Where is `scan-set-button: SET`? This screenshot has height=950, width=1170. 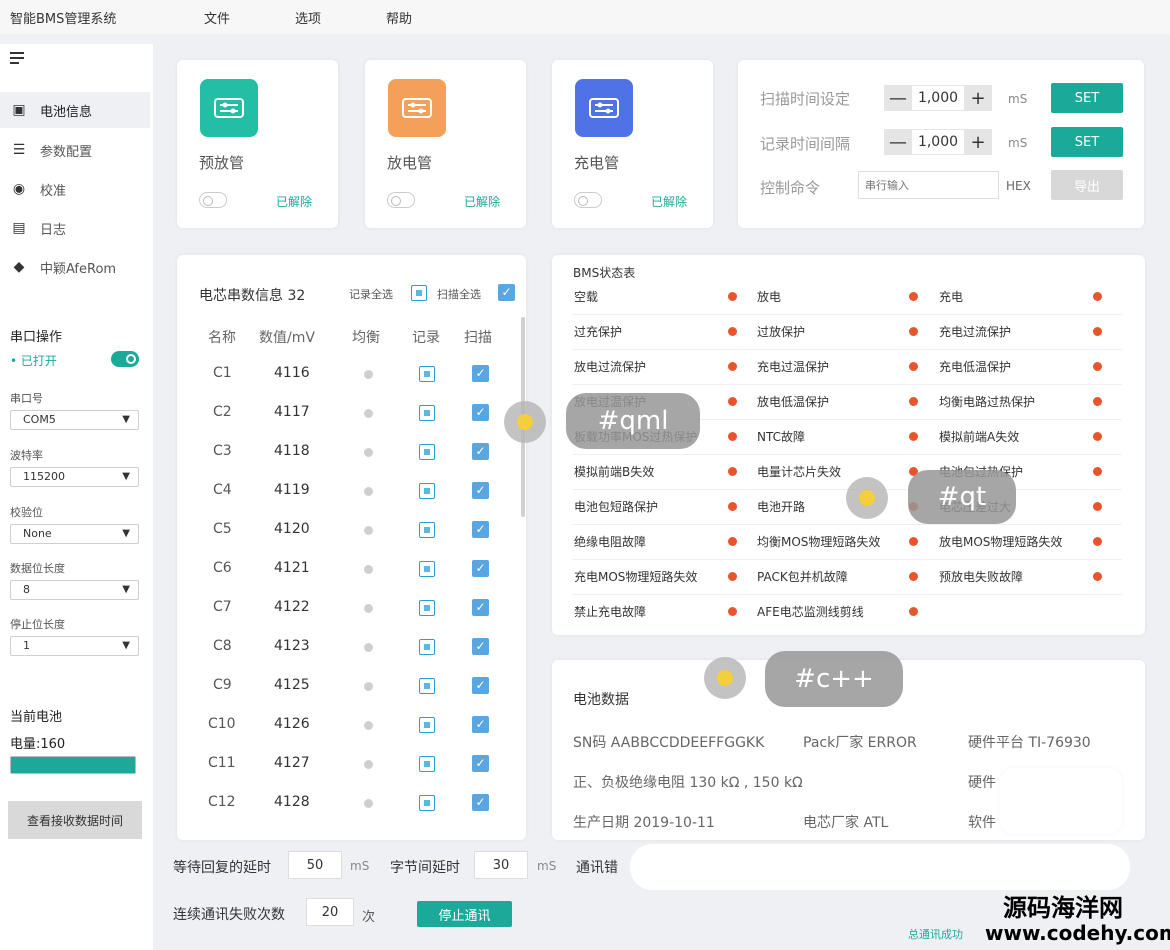 scan-set-button: SET is located at coordinates (1087, 98).